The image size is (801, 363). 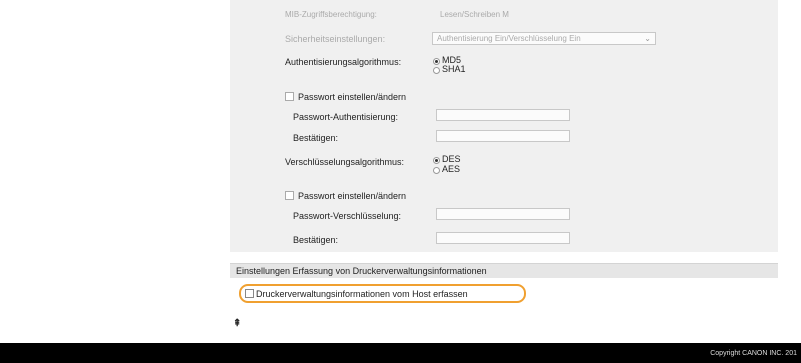 What do you see at coordinates (436, 160) in the screenshot?
I see `encrypt-des-radio` at bounding box center [436, 160].